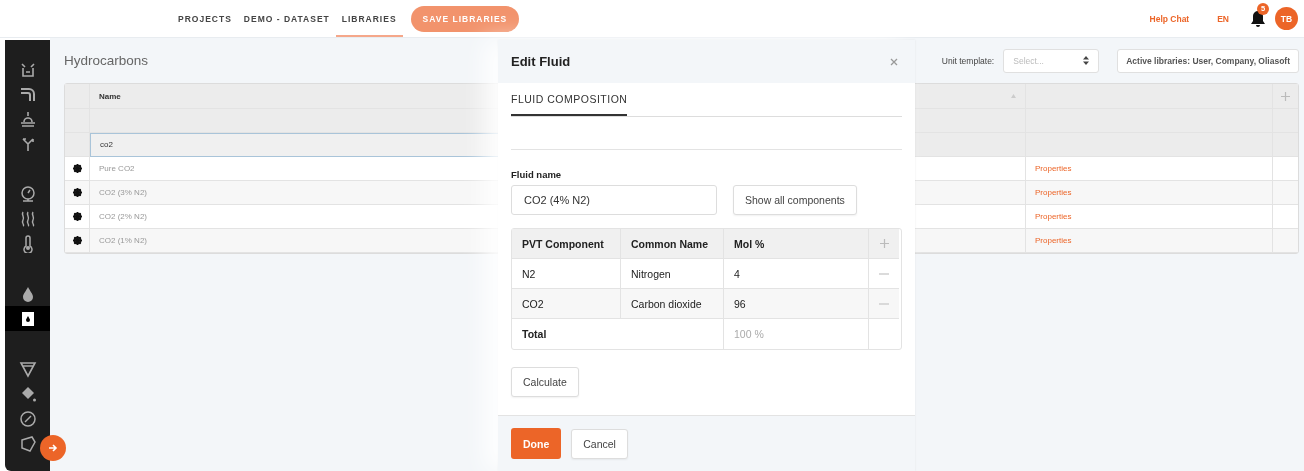 The image size is (1304, 471). I want to click on table-cell: 100 %, so click(796, 334).